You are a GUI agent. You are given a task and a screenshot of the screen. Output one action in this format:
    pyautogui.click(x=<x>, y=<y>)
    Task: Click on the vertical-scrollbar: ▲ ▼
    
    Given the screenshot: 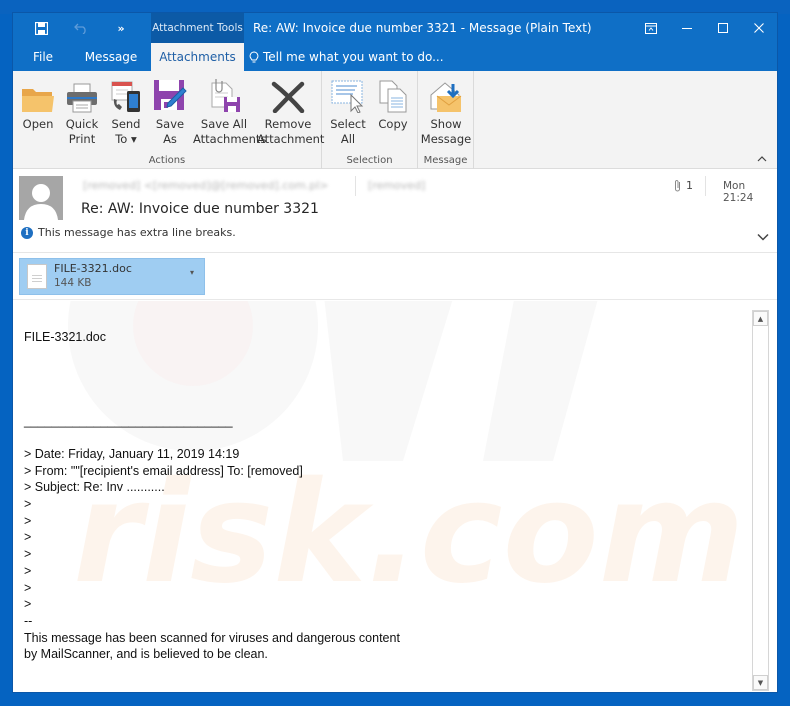 What is the action you would take?
    pyautogui.click(x=760, y=500)
    